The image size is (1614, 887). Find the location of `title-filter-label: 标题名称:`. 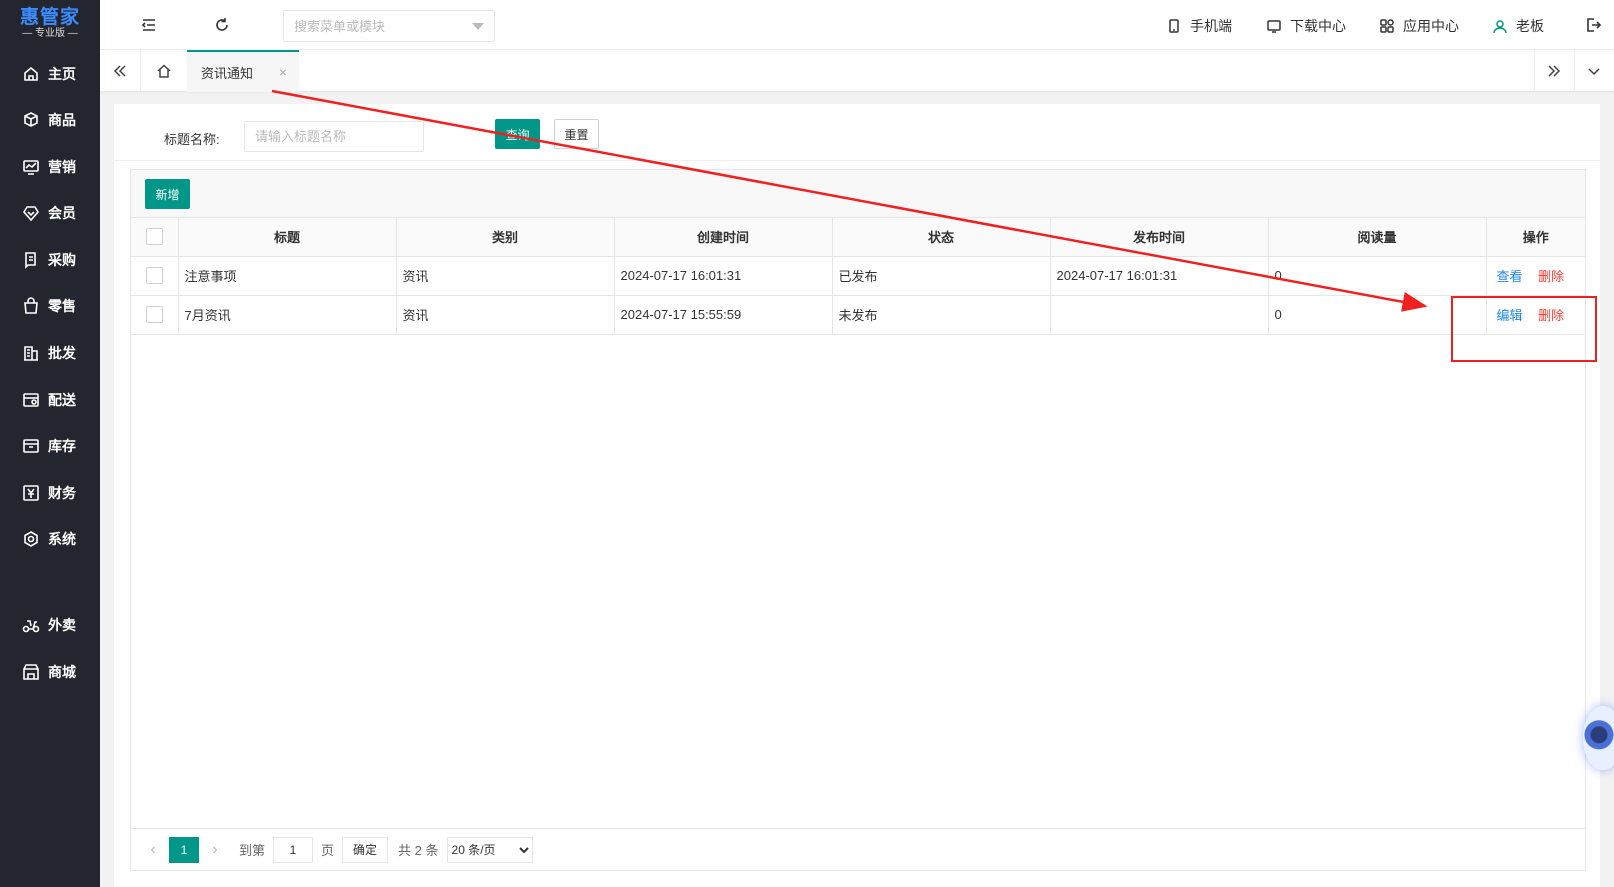

title-filter-label: 标题名称: is located at coordinates (192, 139).